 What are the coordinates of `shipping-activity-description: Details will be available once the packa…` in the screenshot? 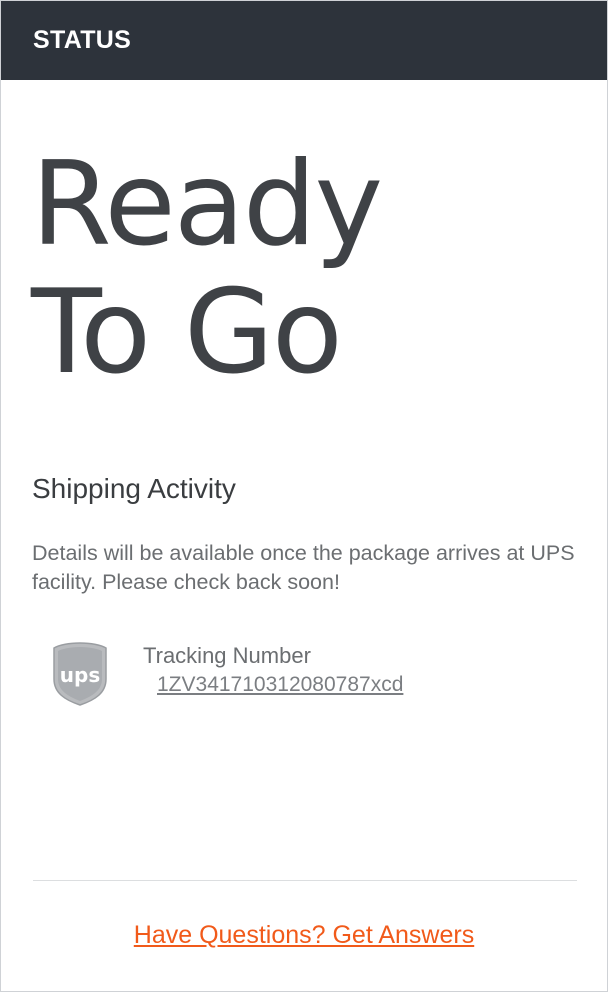 It's located at (303, 567).